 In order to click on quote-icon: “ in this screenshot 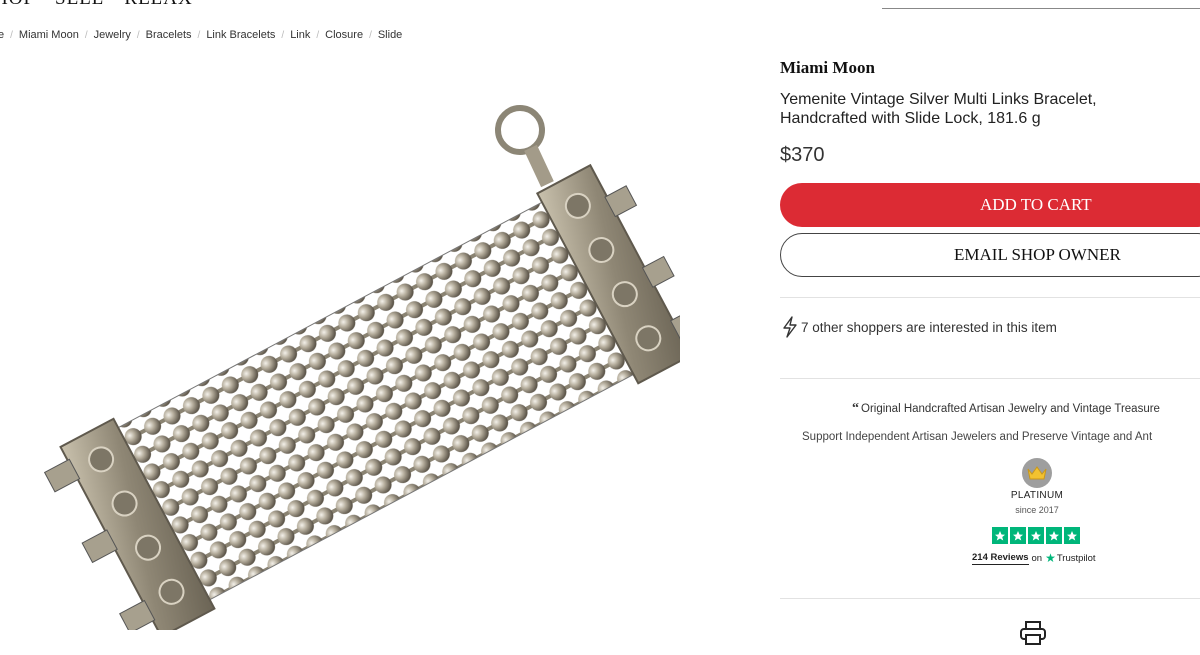, I will do `click(855, 408)`.